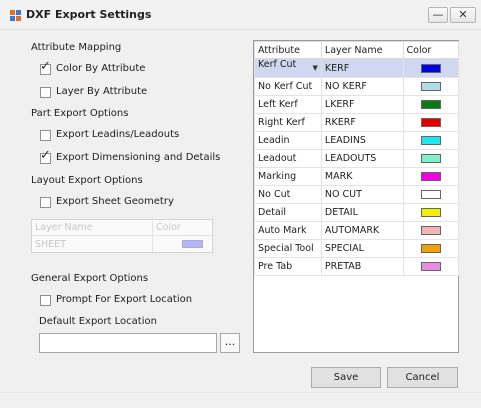  What do you see at coordinates (362, 248) in the screenshot?
I see `grid-cell-layer-name: SPECIAL` at bounding box center [362, 248].